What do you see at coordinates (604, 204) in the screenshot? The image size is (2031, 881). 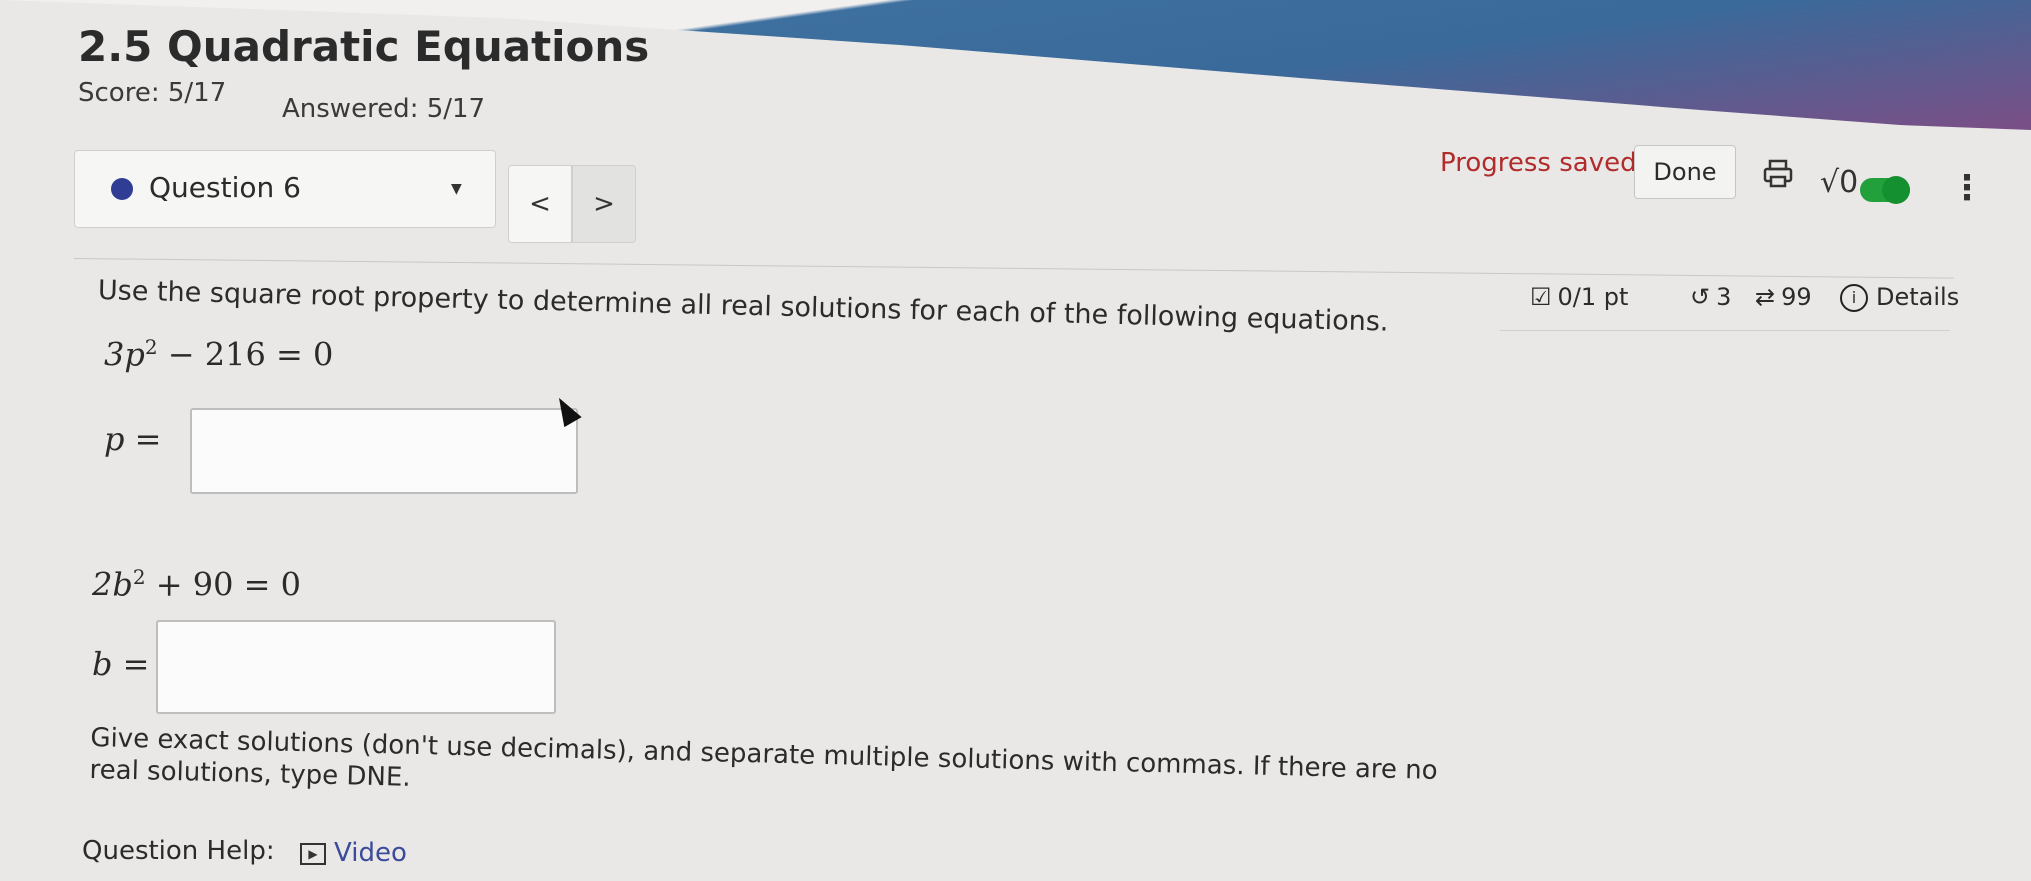 I see `next-question-button: >` at bounding box center [604, 204].